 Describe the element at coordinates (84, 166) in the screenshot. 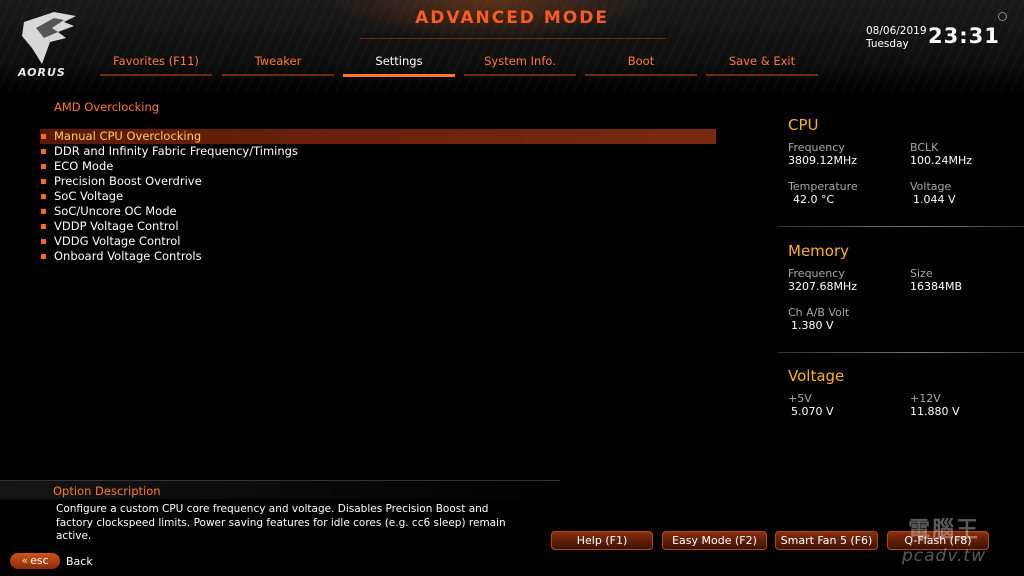

I see `menu-item-label: ECO Mode` at that location.